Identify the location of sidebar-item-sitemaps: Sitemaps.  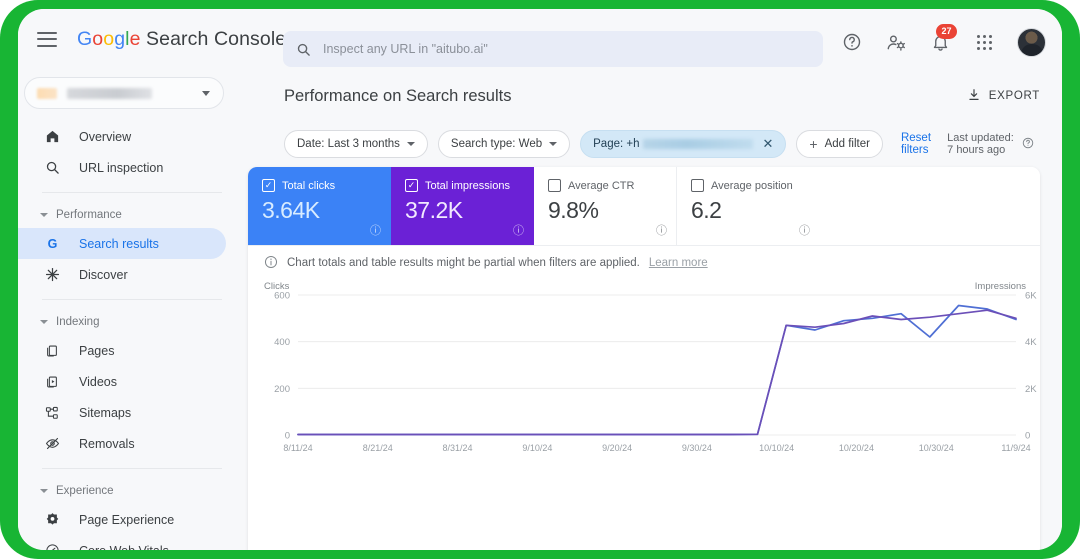
(122, 412).